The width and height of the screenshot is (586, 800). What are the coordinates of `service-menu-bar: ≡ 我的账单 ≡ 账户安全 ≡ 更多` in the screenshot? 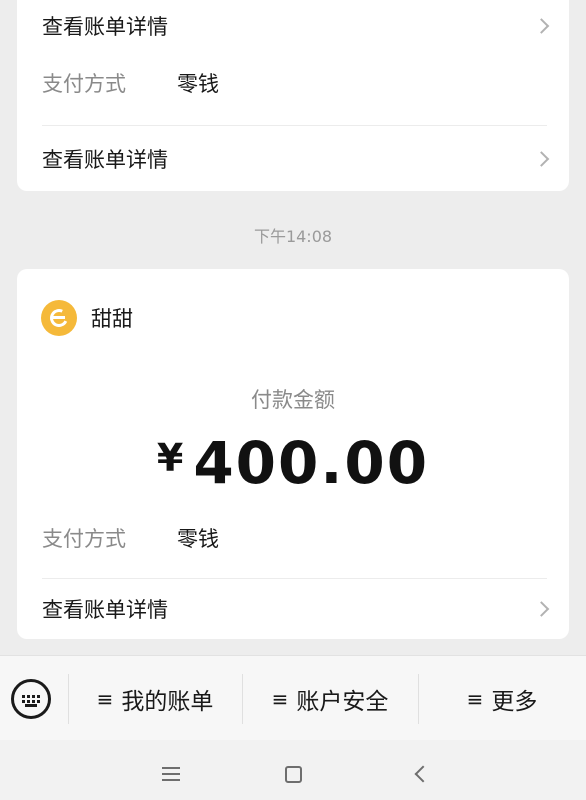 It's located at (293, 697).